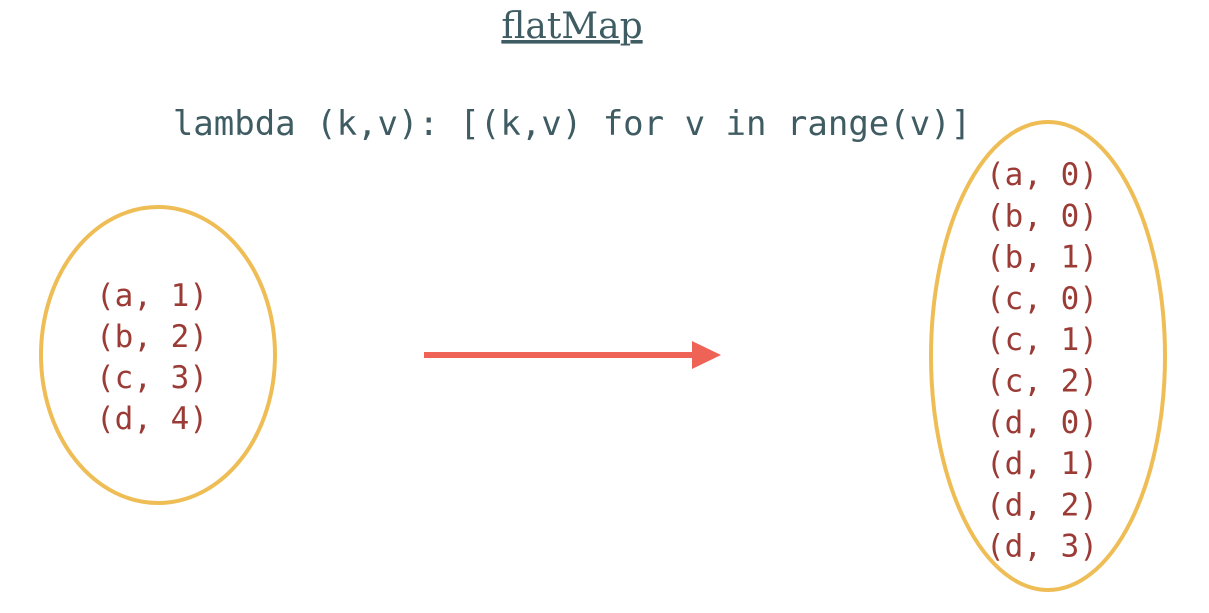  What do you see at coordinates (572, 124) in the screenshot?
I see `lambda-expression: lambda (k,v): [(k,v) for v in range(v)]` at bounding box center [572, 124].